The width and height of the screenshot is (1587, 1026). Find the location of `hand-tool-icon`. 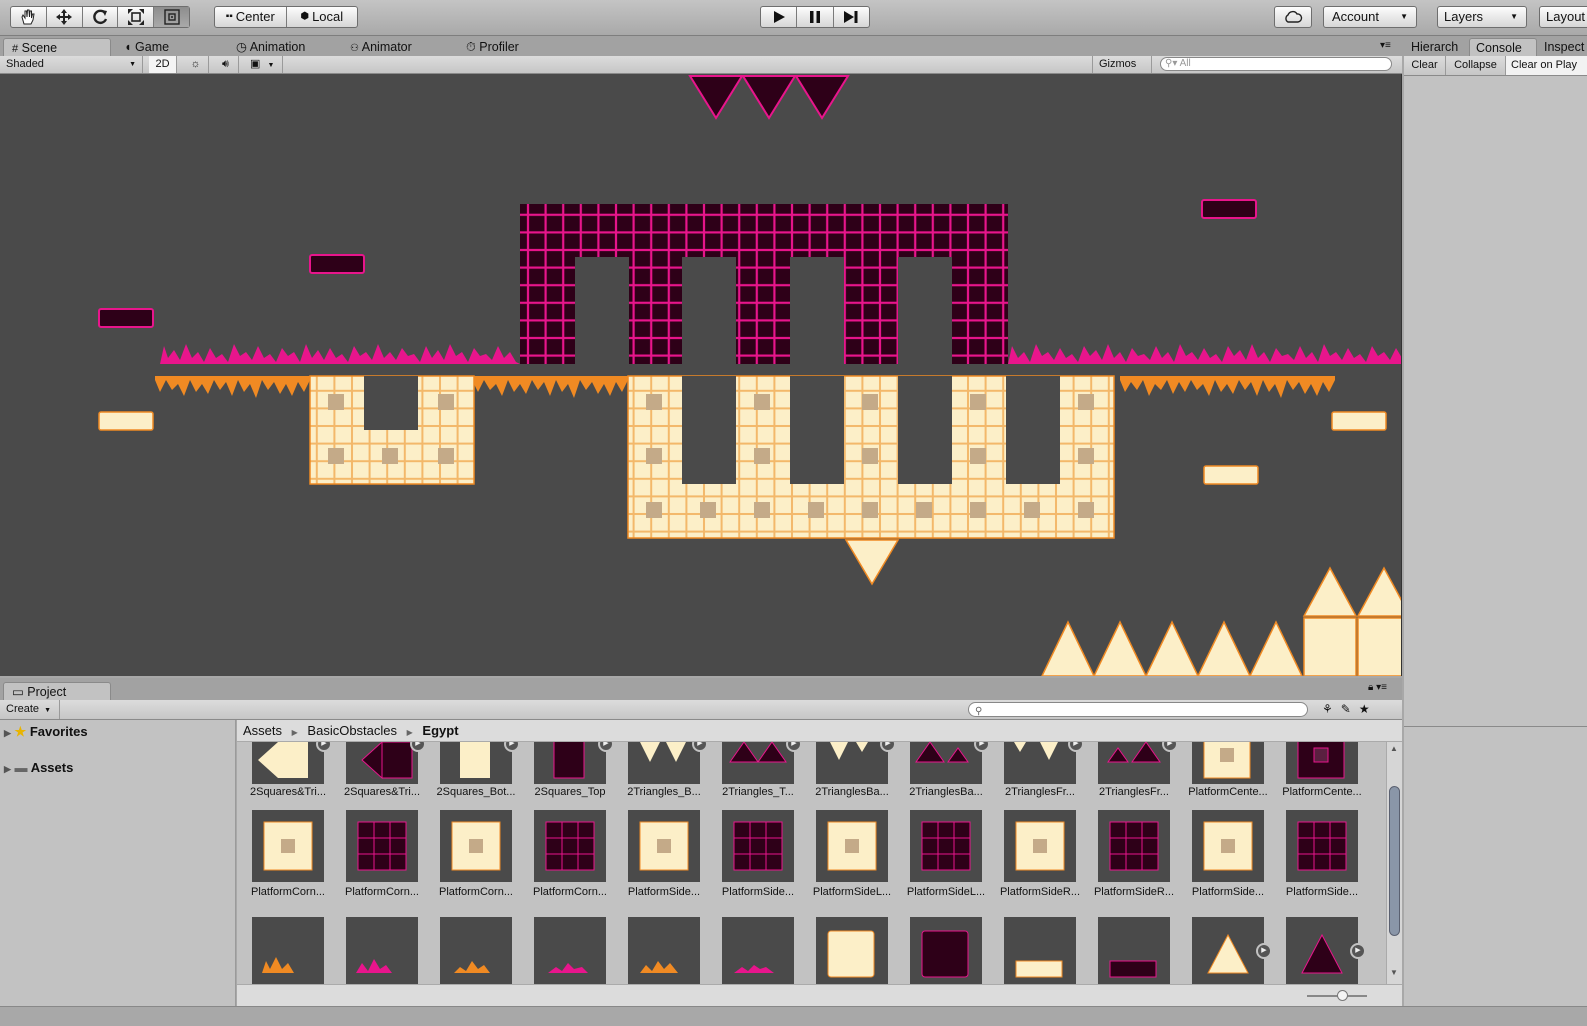

hand-tool-icon is located at coordinates (29, 17).